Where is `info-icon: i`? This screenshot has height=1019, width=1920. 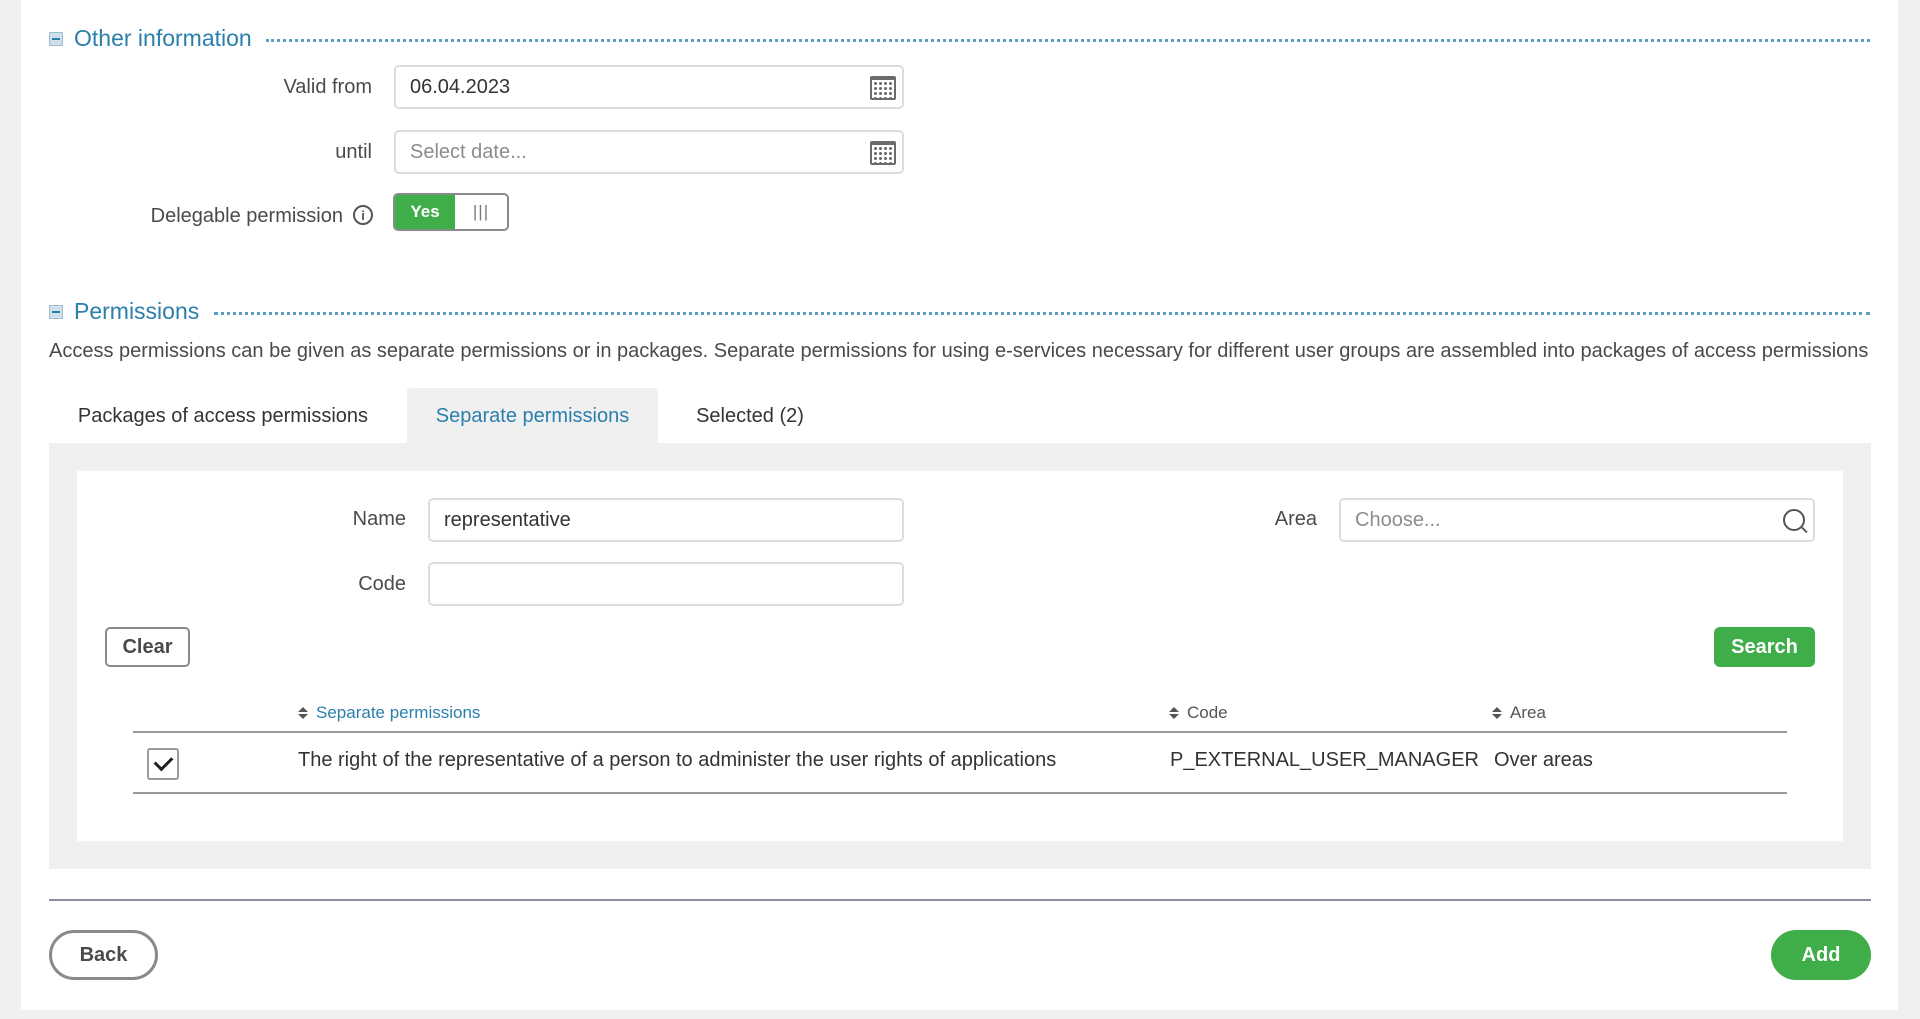
info-icon: i is located at coordinates (363, 215).